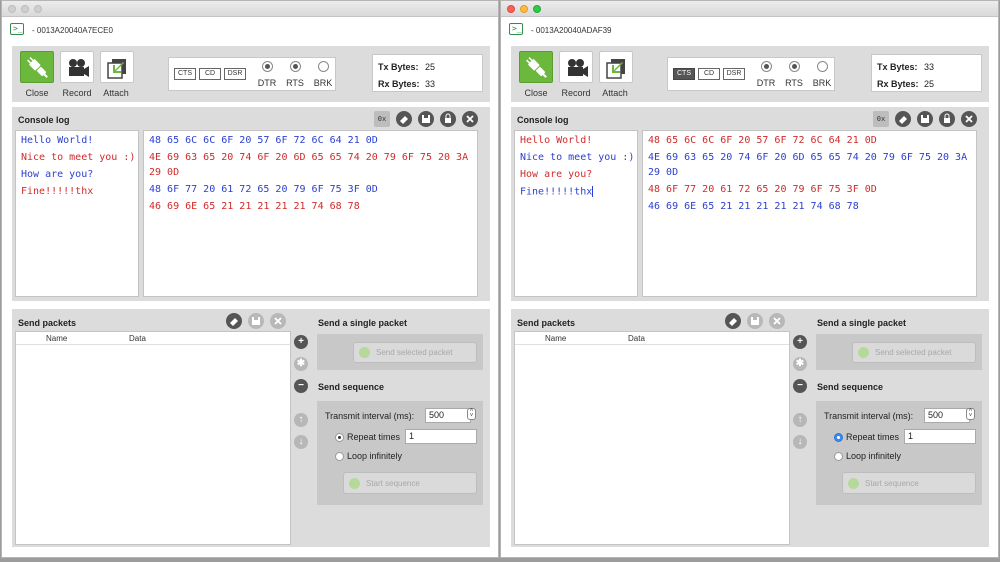 The image size is (1000, 562). I want to click on send-selected-label: Send selected packet, so click(414, 352).